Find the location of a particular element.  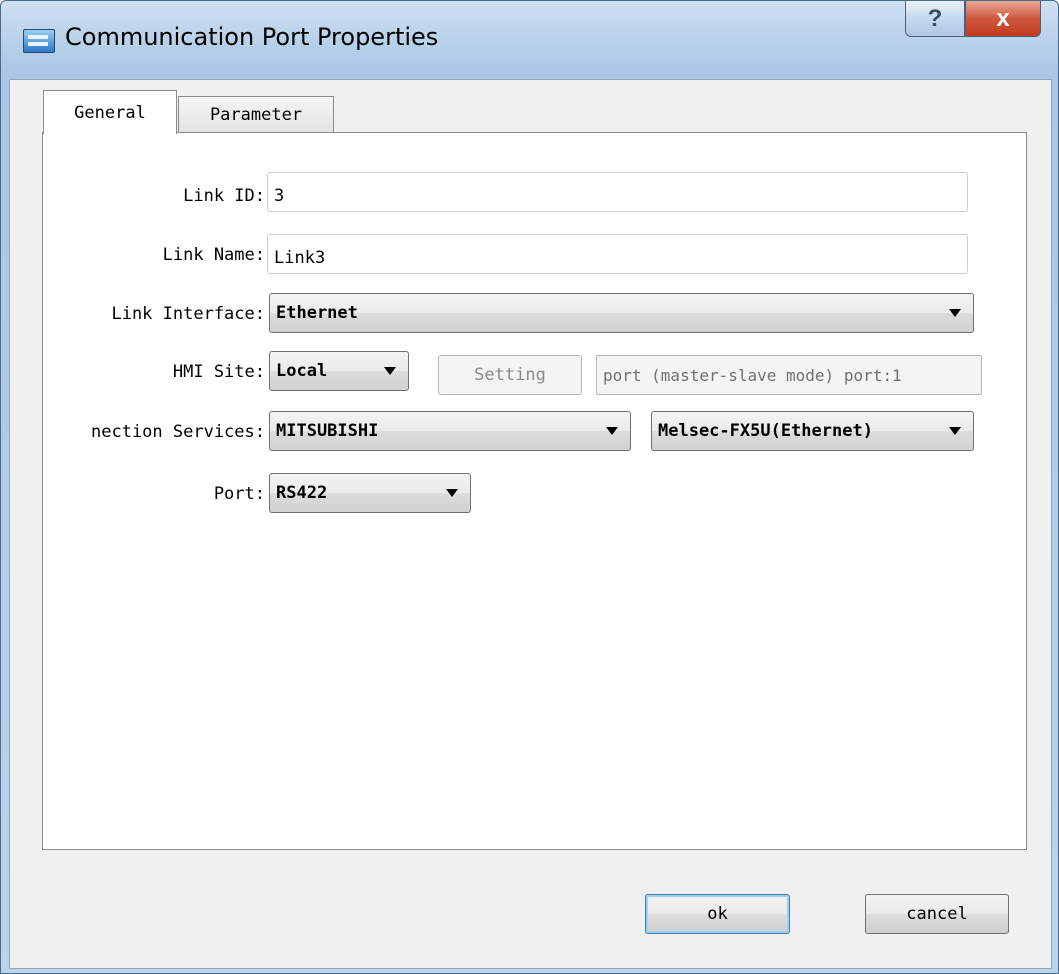

port-select: RS422 is located at coordinates (370, 493).